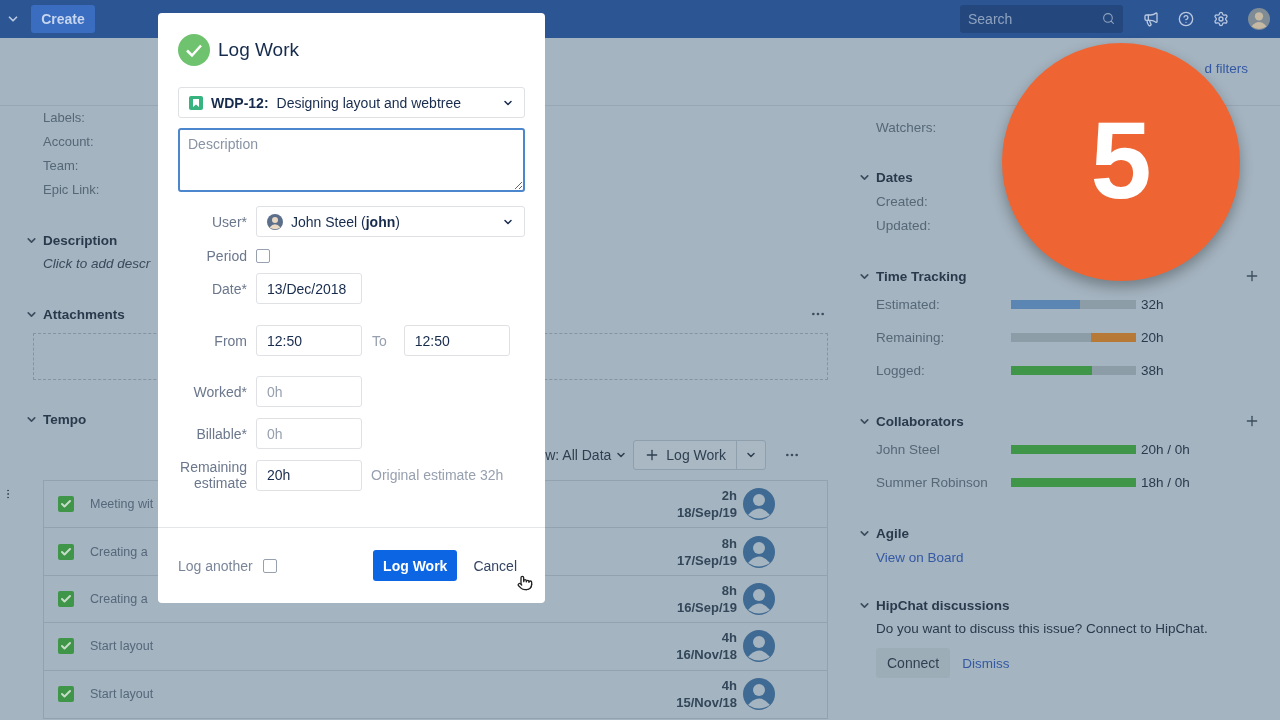 The height and width of the screenshot is (720, 1280). Describe the element at coordinates (1166, 449) in the screenshot. I see `tracking-value: 20h / 0h` at that location.